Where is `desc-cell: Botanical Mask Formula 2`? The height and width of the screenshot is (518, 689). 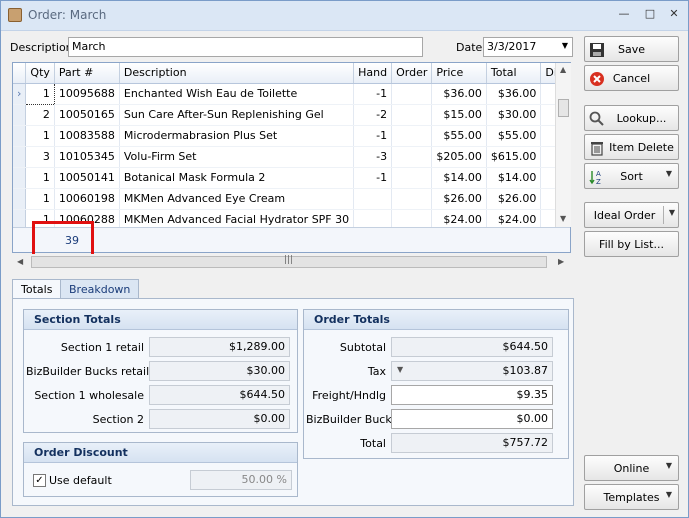
desc-cell: Botanical Mask Formula 2 is located at coordinates (237, 178).